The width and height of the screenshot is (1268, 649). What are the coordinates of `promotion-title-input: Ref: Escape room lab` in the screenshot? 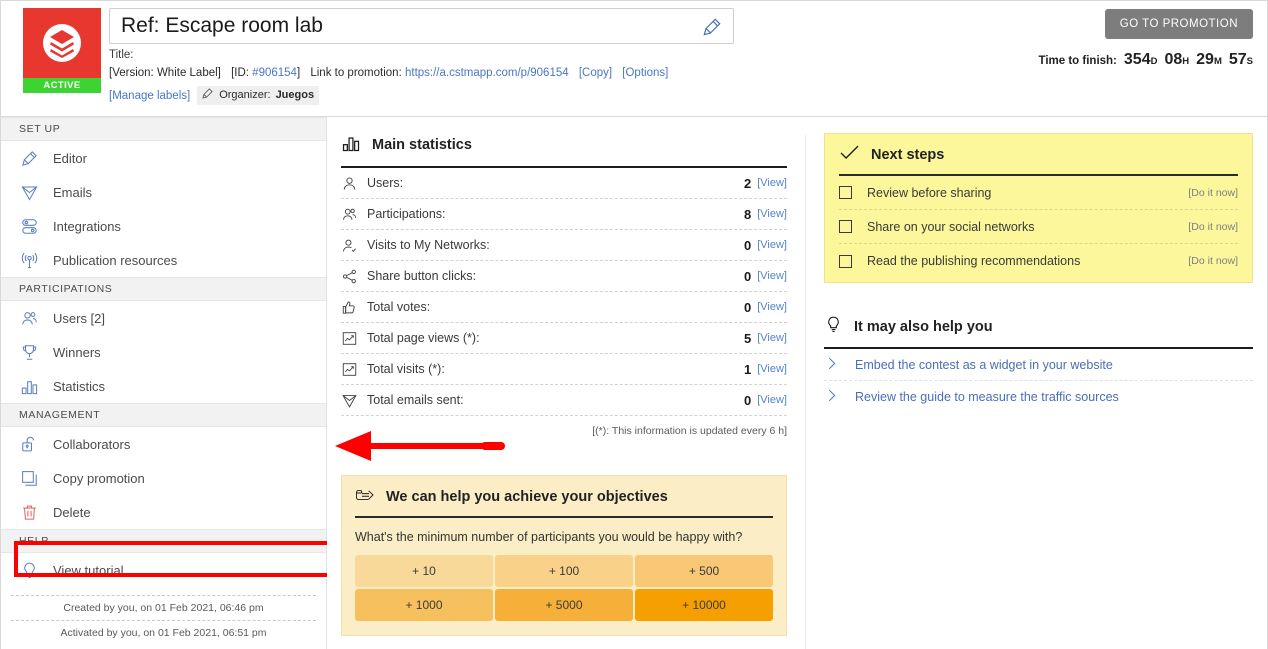 It's located at (421, 26).